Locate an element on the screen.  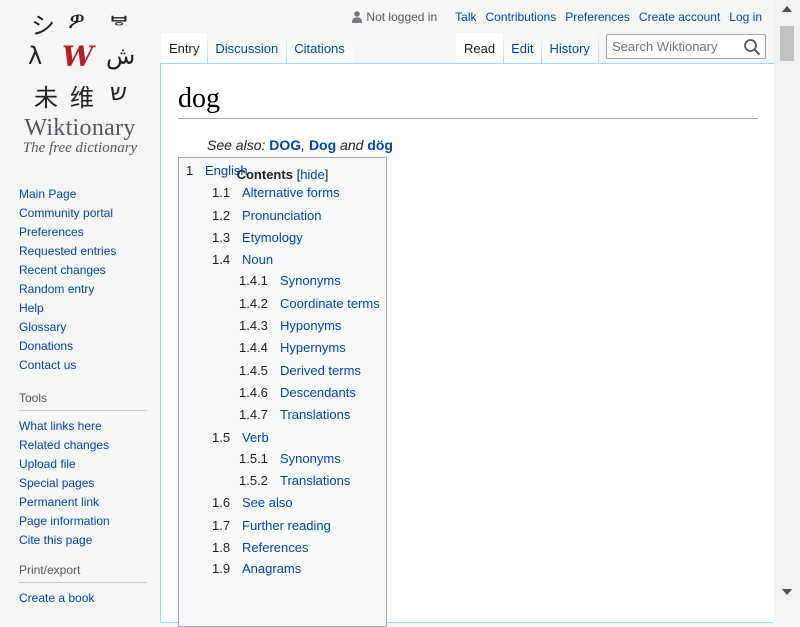
toc-text: References is located at coordinates (275, 547).